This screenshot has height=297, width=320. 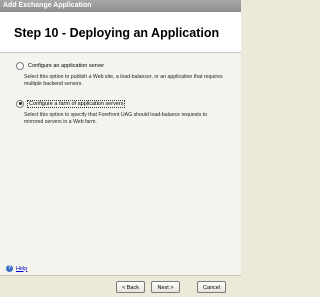 What do you see at coordinates (211, 287) in the screenshot?
I see `cancel-button: Cancel` at bounding box center [211, 287].